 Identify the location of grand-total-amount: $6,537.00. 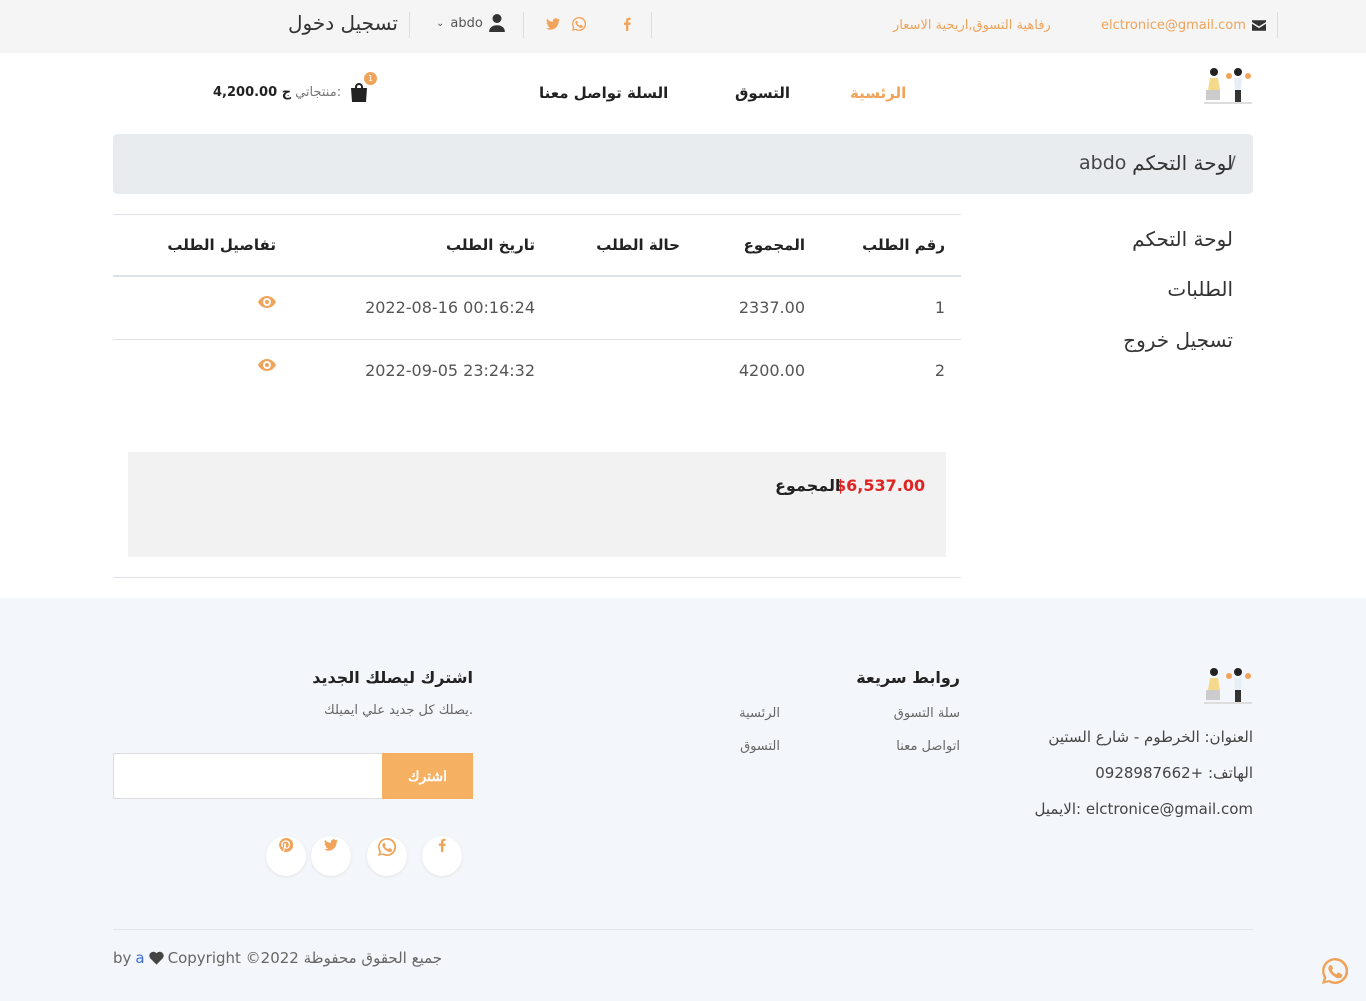
(880, 485).